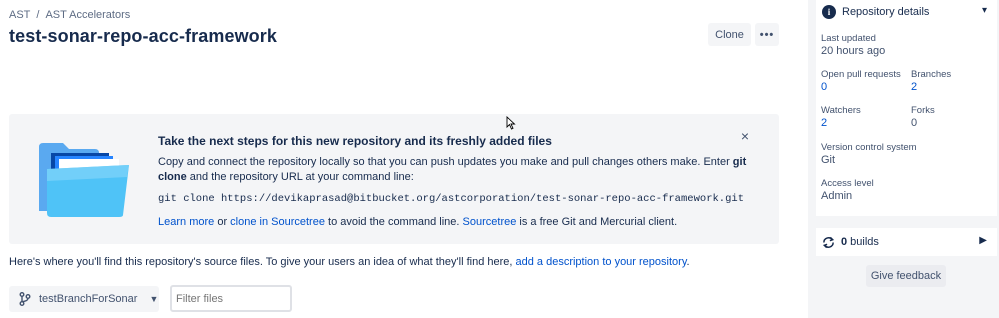 The height and width of the screenshot is (318, 999). What do you see at coordinates (886, 12) in the screenshot?
I see `repository-details-title: Repository details` at bounding box center [886, 12].